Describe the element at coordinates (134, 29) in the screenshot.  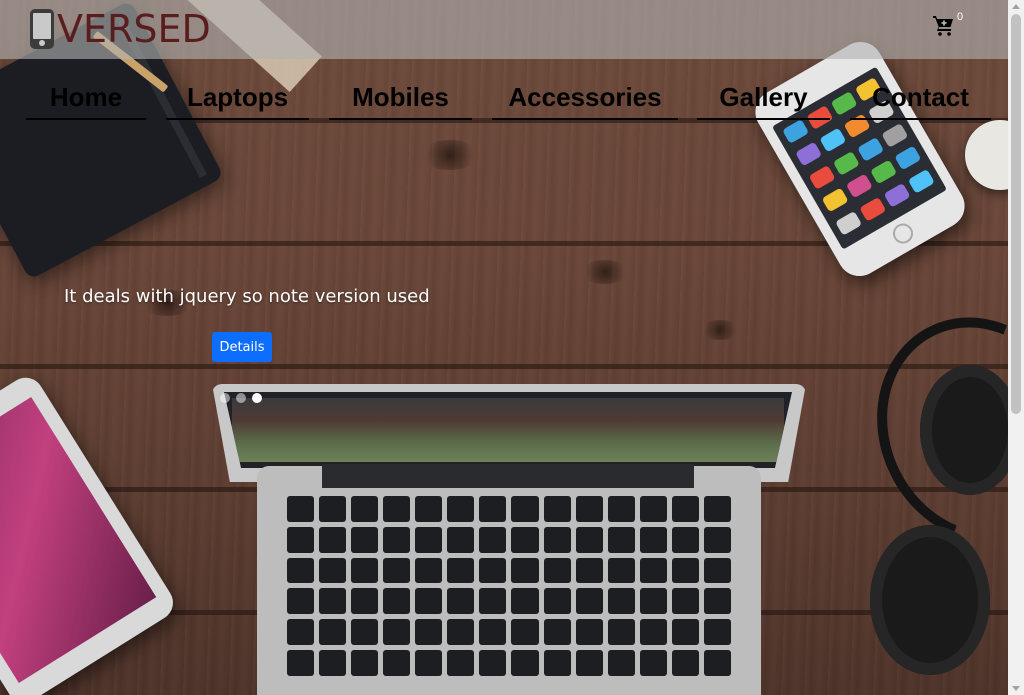
I see `brand-name: VERSED` at that location.